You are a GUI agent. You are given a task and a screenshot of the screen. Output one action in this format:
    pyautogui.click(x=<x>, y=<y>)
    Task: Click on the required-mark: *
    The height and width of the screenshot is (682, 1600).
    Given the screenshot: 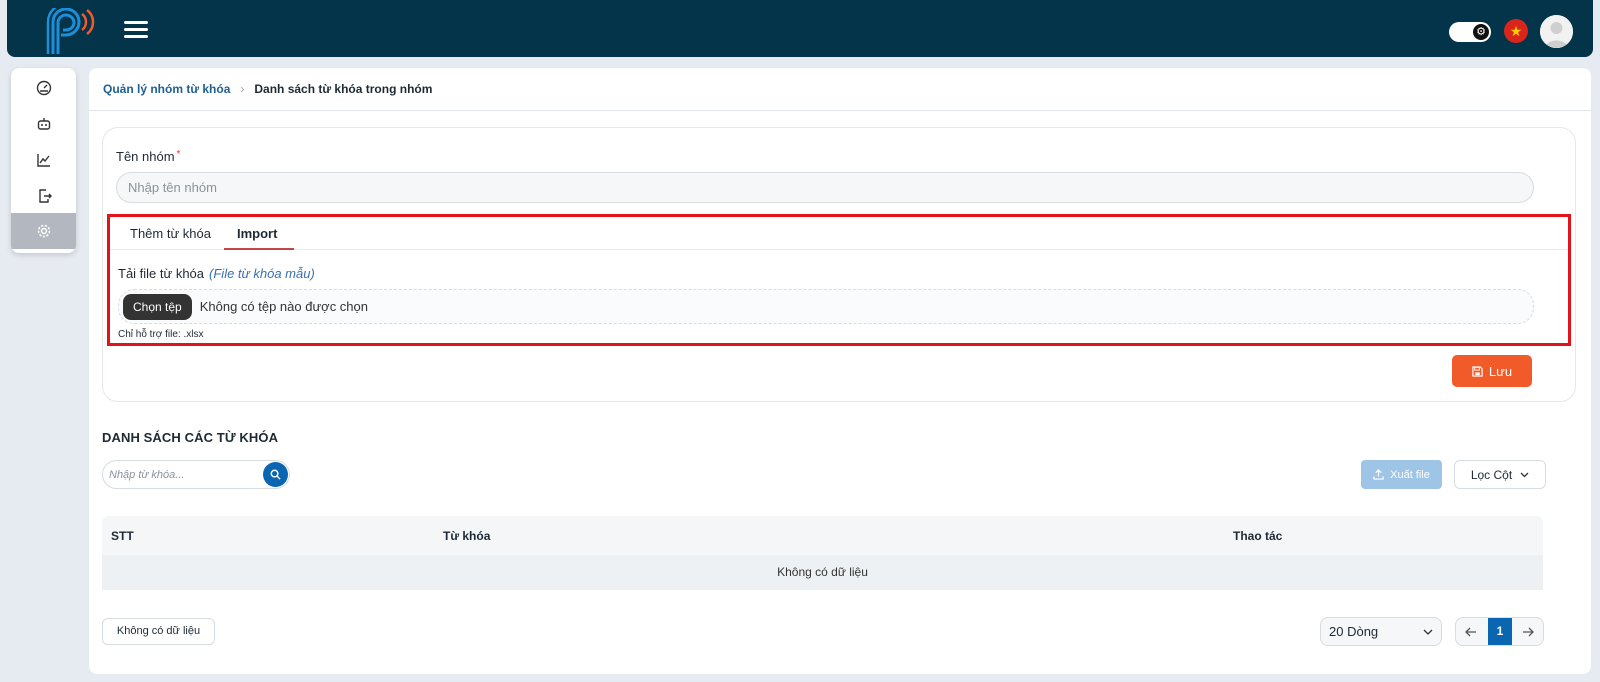 What is the action you would take?
    pyautogui.click(x=178, y=154)
    